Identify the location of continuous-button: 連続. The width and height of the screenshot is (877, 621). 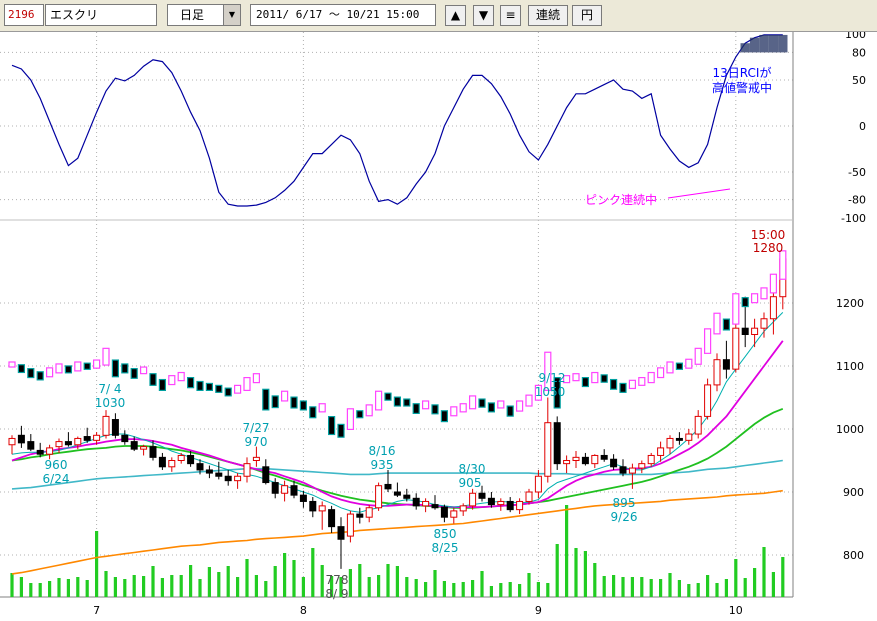
(548, 15).